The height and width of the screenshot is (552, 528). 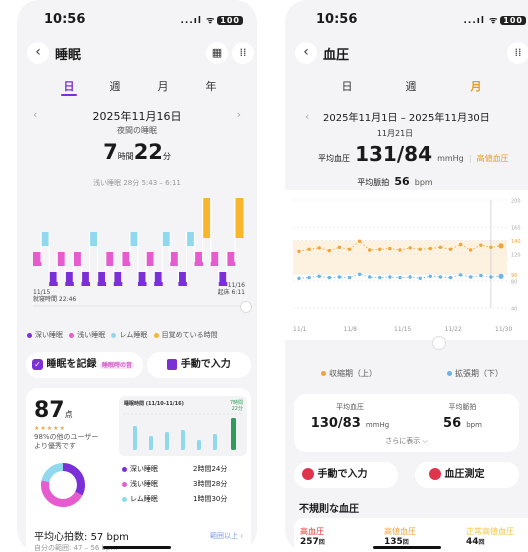 I want to click on start-label: 就寝時間 22:46, so click(x=55, y=299).